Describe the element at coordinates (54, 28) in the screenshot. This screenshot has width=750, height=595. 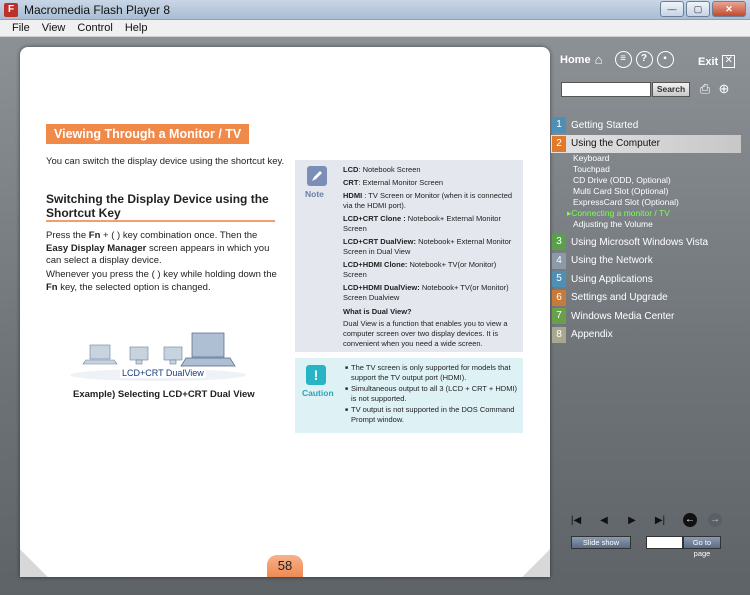
I see `menu-view: View` at that location.